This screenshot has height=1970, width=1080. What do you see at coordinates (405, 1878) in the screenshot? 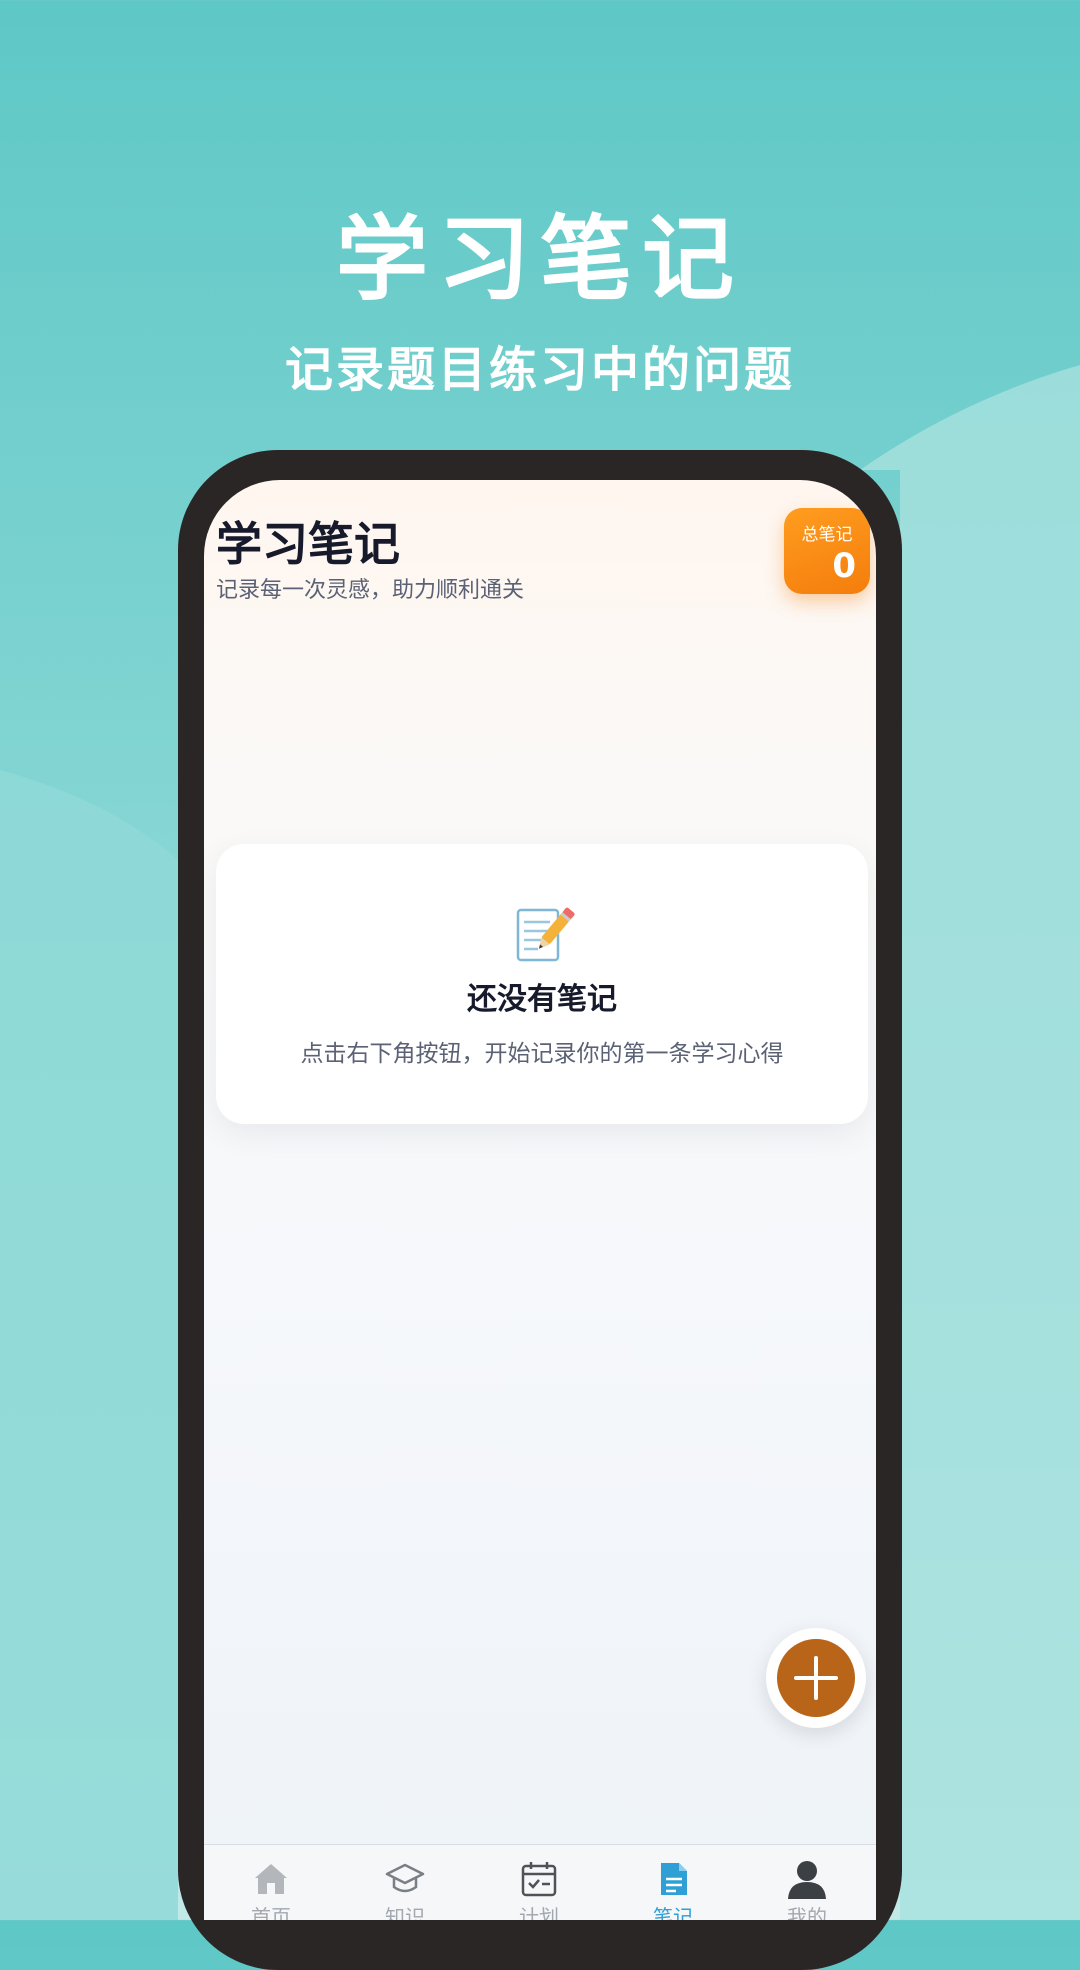
I see `graduation-cap-icon` at bounding box center [405, 1878].